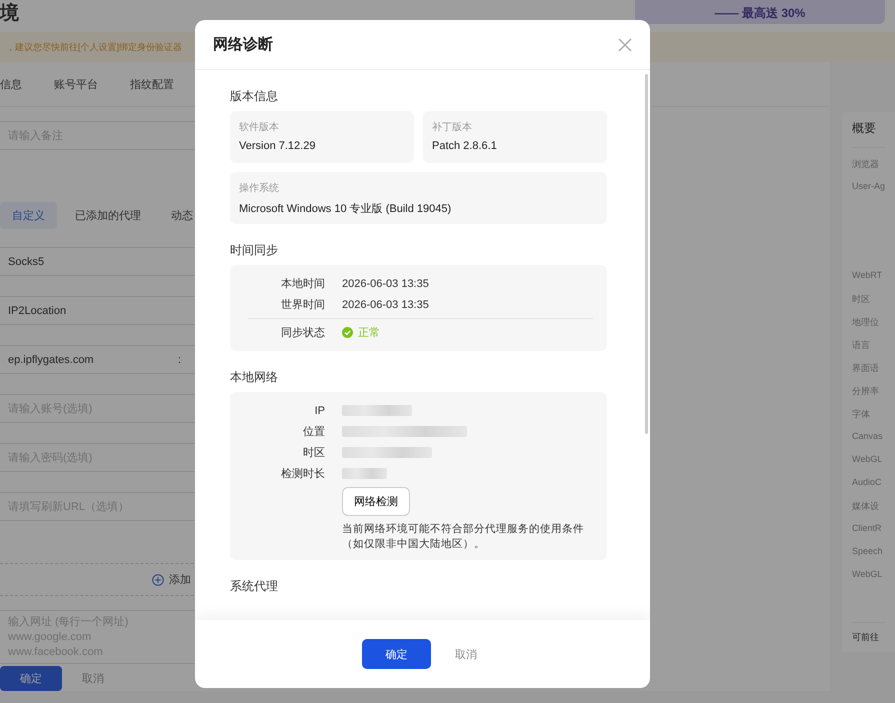 This screenshot has height=703, width=895. Describe the element at coordinates (254, 96) in the screenshot. I see `section-heading: 版本信息` at that location.